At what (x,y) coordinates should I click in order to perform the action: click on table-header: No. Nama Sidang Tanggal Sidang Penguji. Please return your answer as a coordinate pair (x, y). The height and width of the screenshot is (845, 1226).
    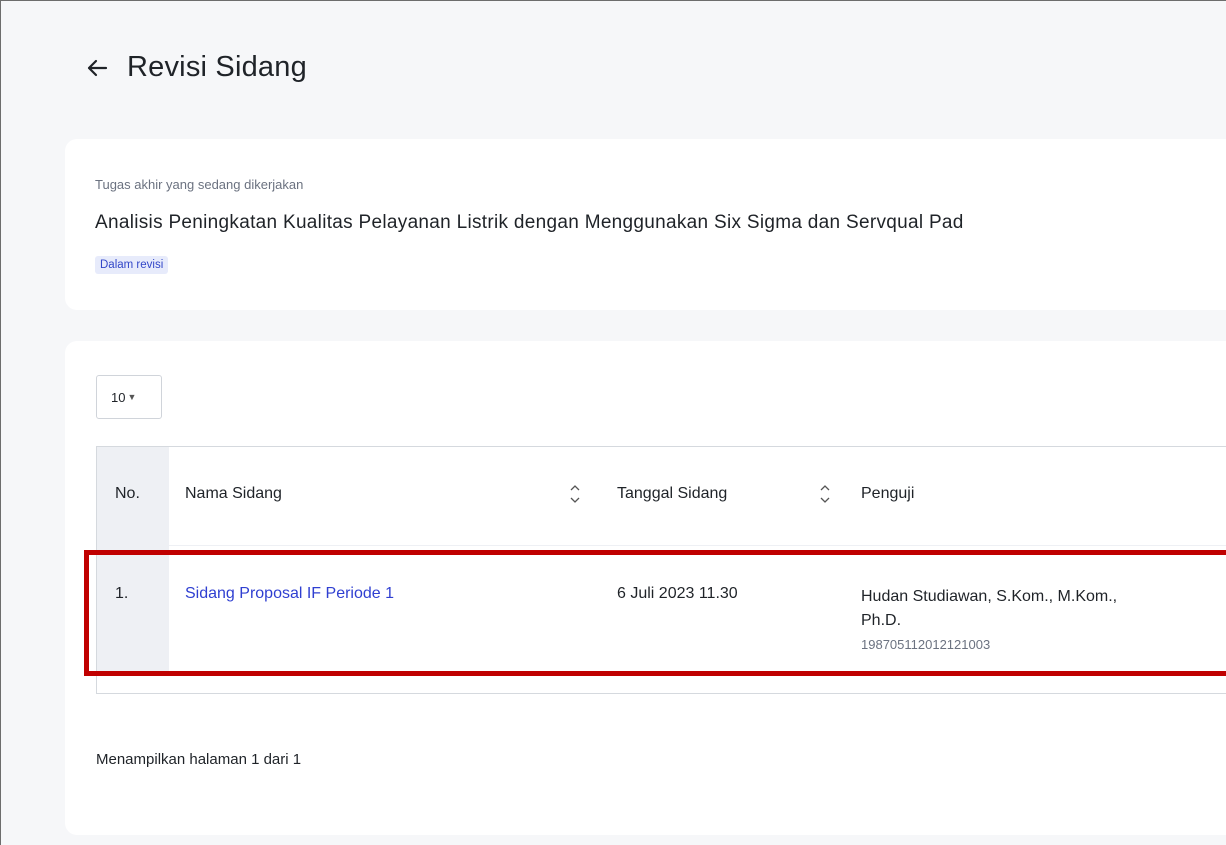
    Looking at the image, I should click on (661, 496).